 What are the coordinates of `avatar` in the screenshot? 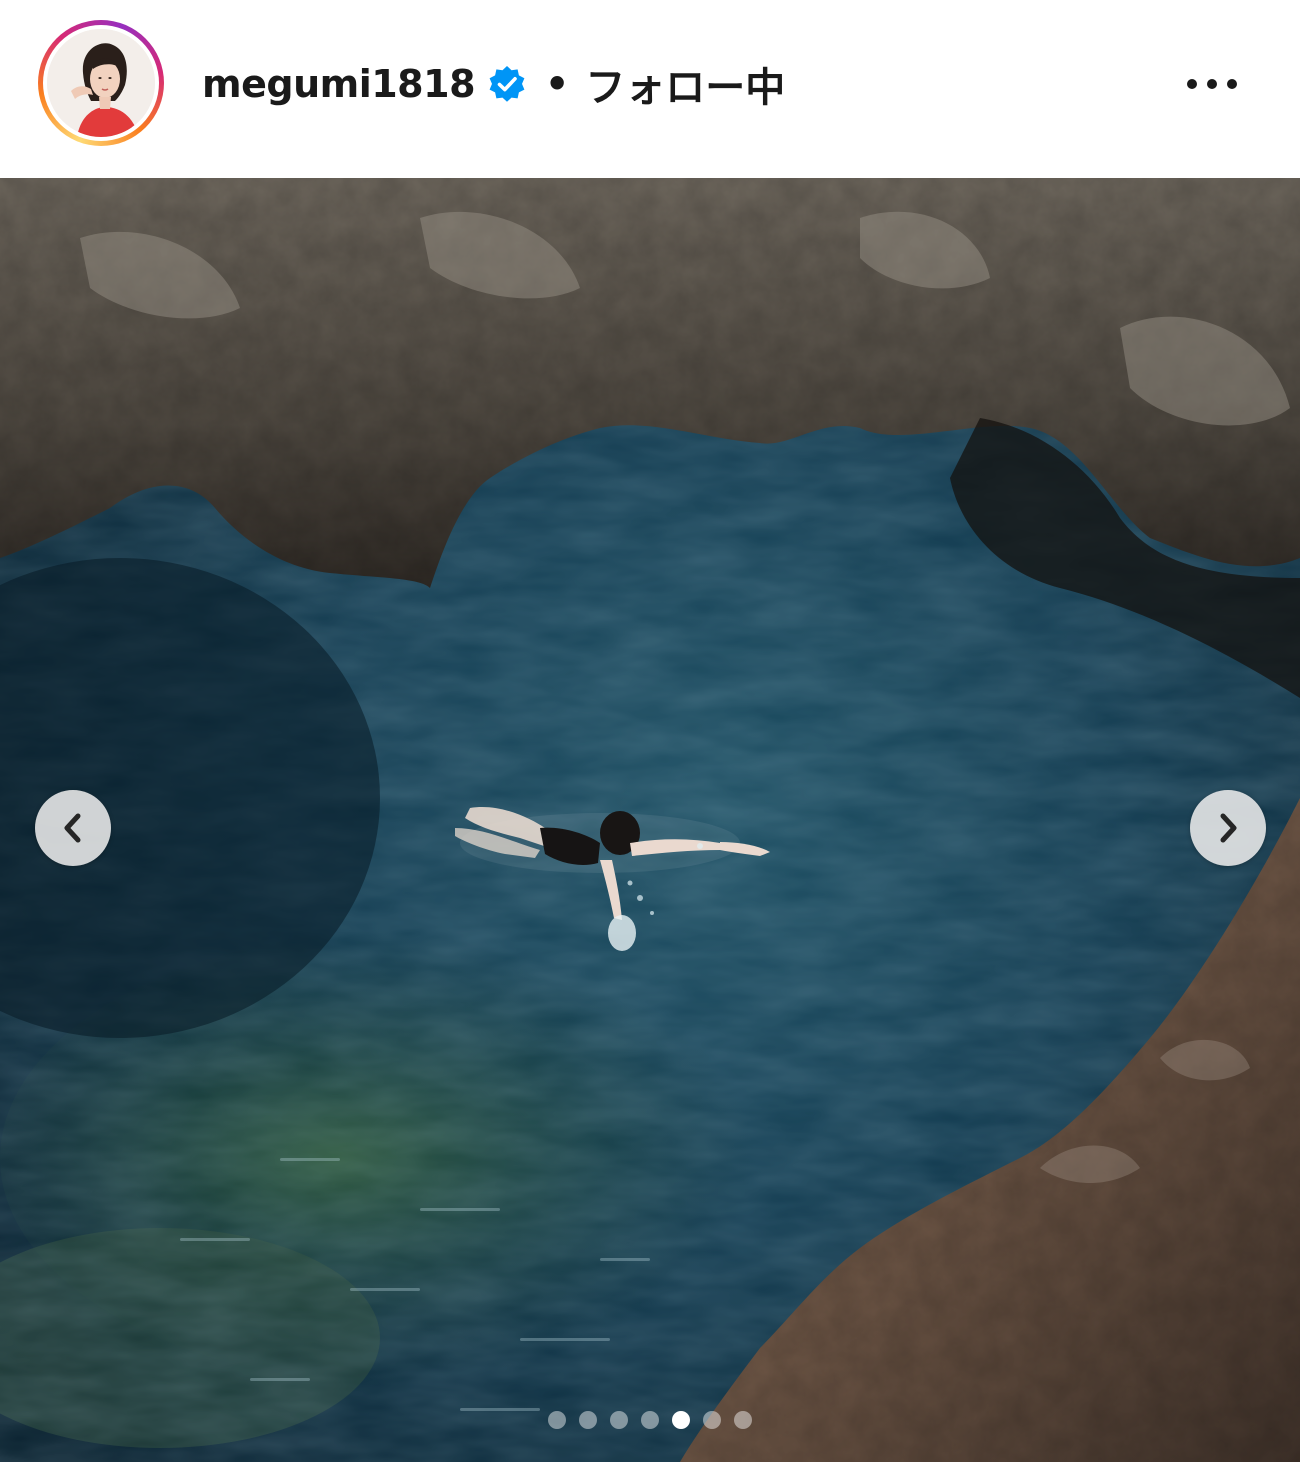 It's located at (101, 83).